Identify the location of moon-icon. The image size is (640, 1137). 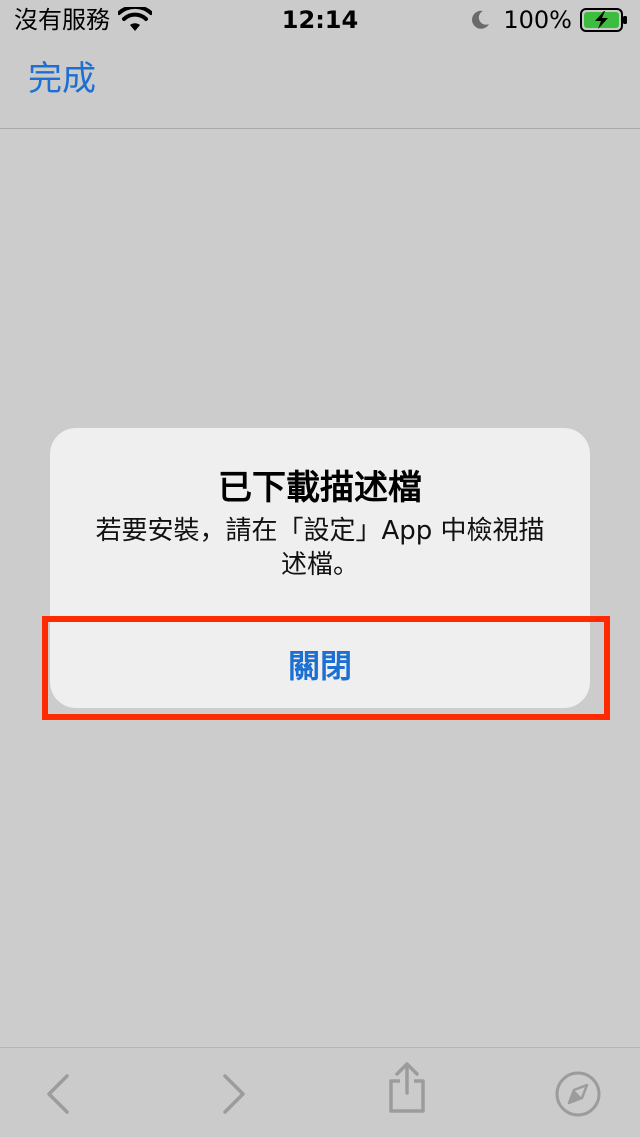
(481, 19).